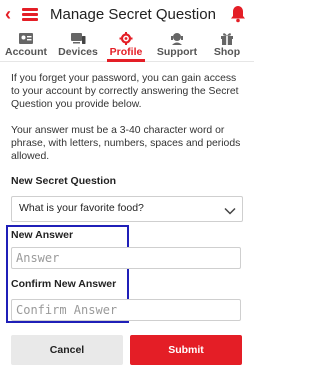 This screenshot has width=320, height=373. Describe the element at coordinates (78, 38) in the screenshot. I see `devices-icon` at that location.